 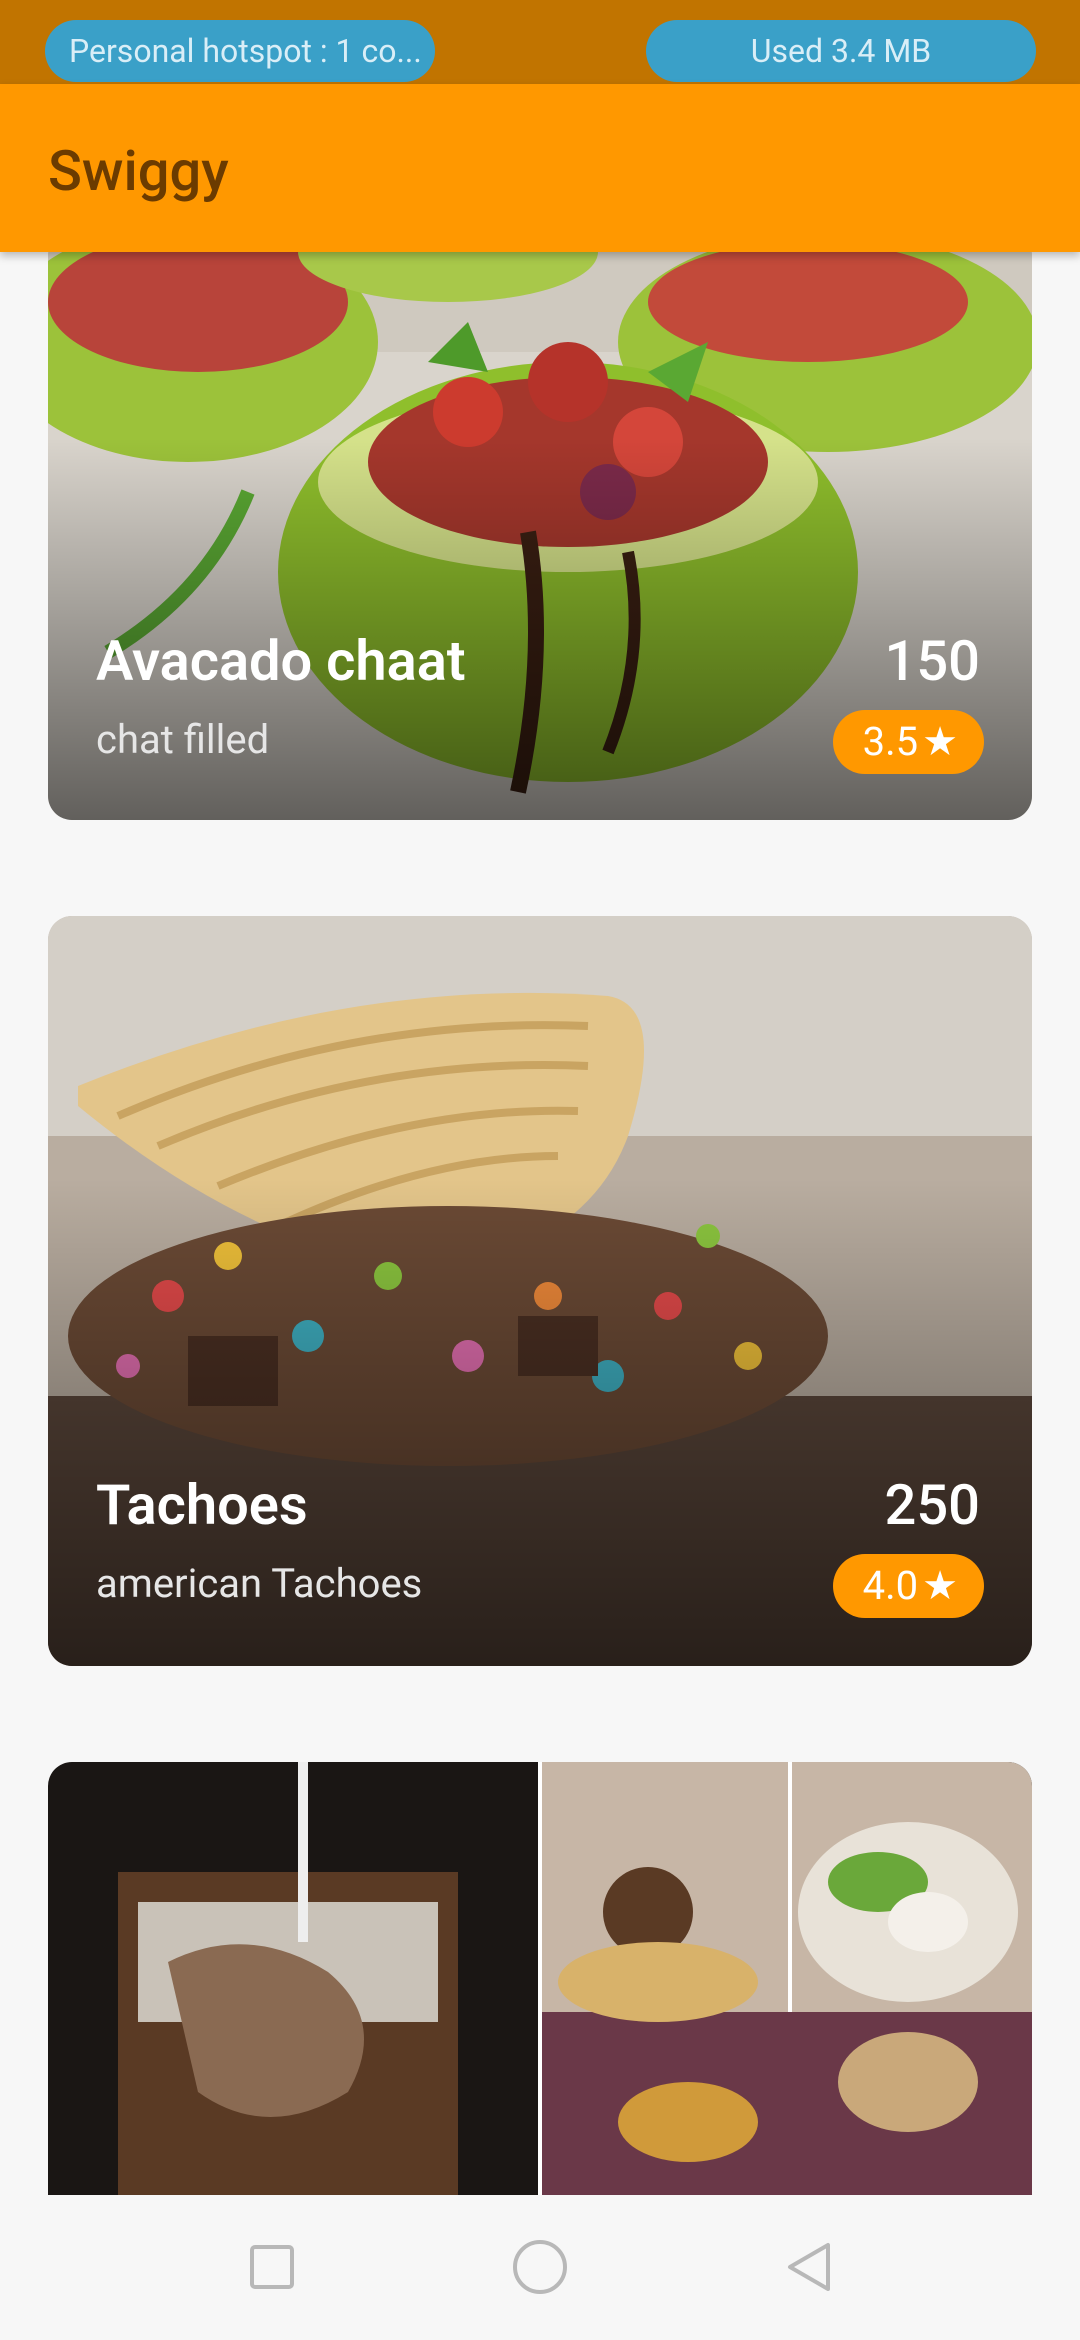 What do you see at coordinates (183, 739) in the screenshot?
I see `item-description: chat filled` at bounding box center [183, 739].